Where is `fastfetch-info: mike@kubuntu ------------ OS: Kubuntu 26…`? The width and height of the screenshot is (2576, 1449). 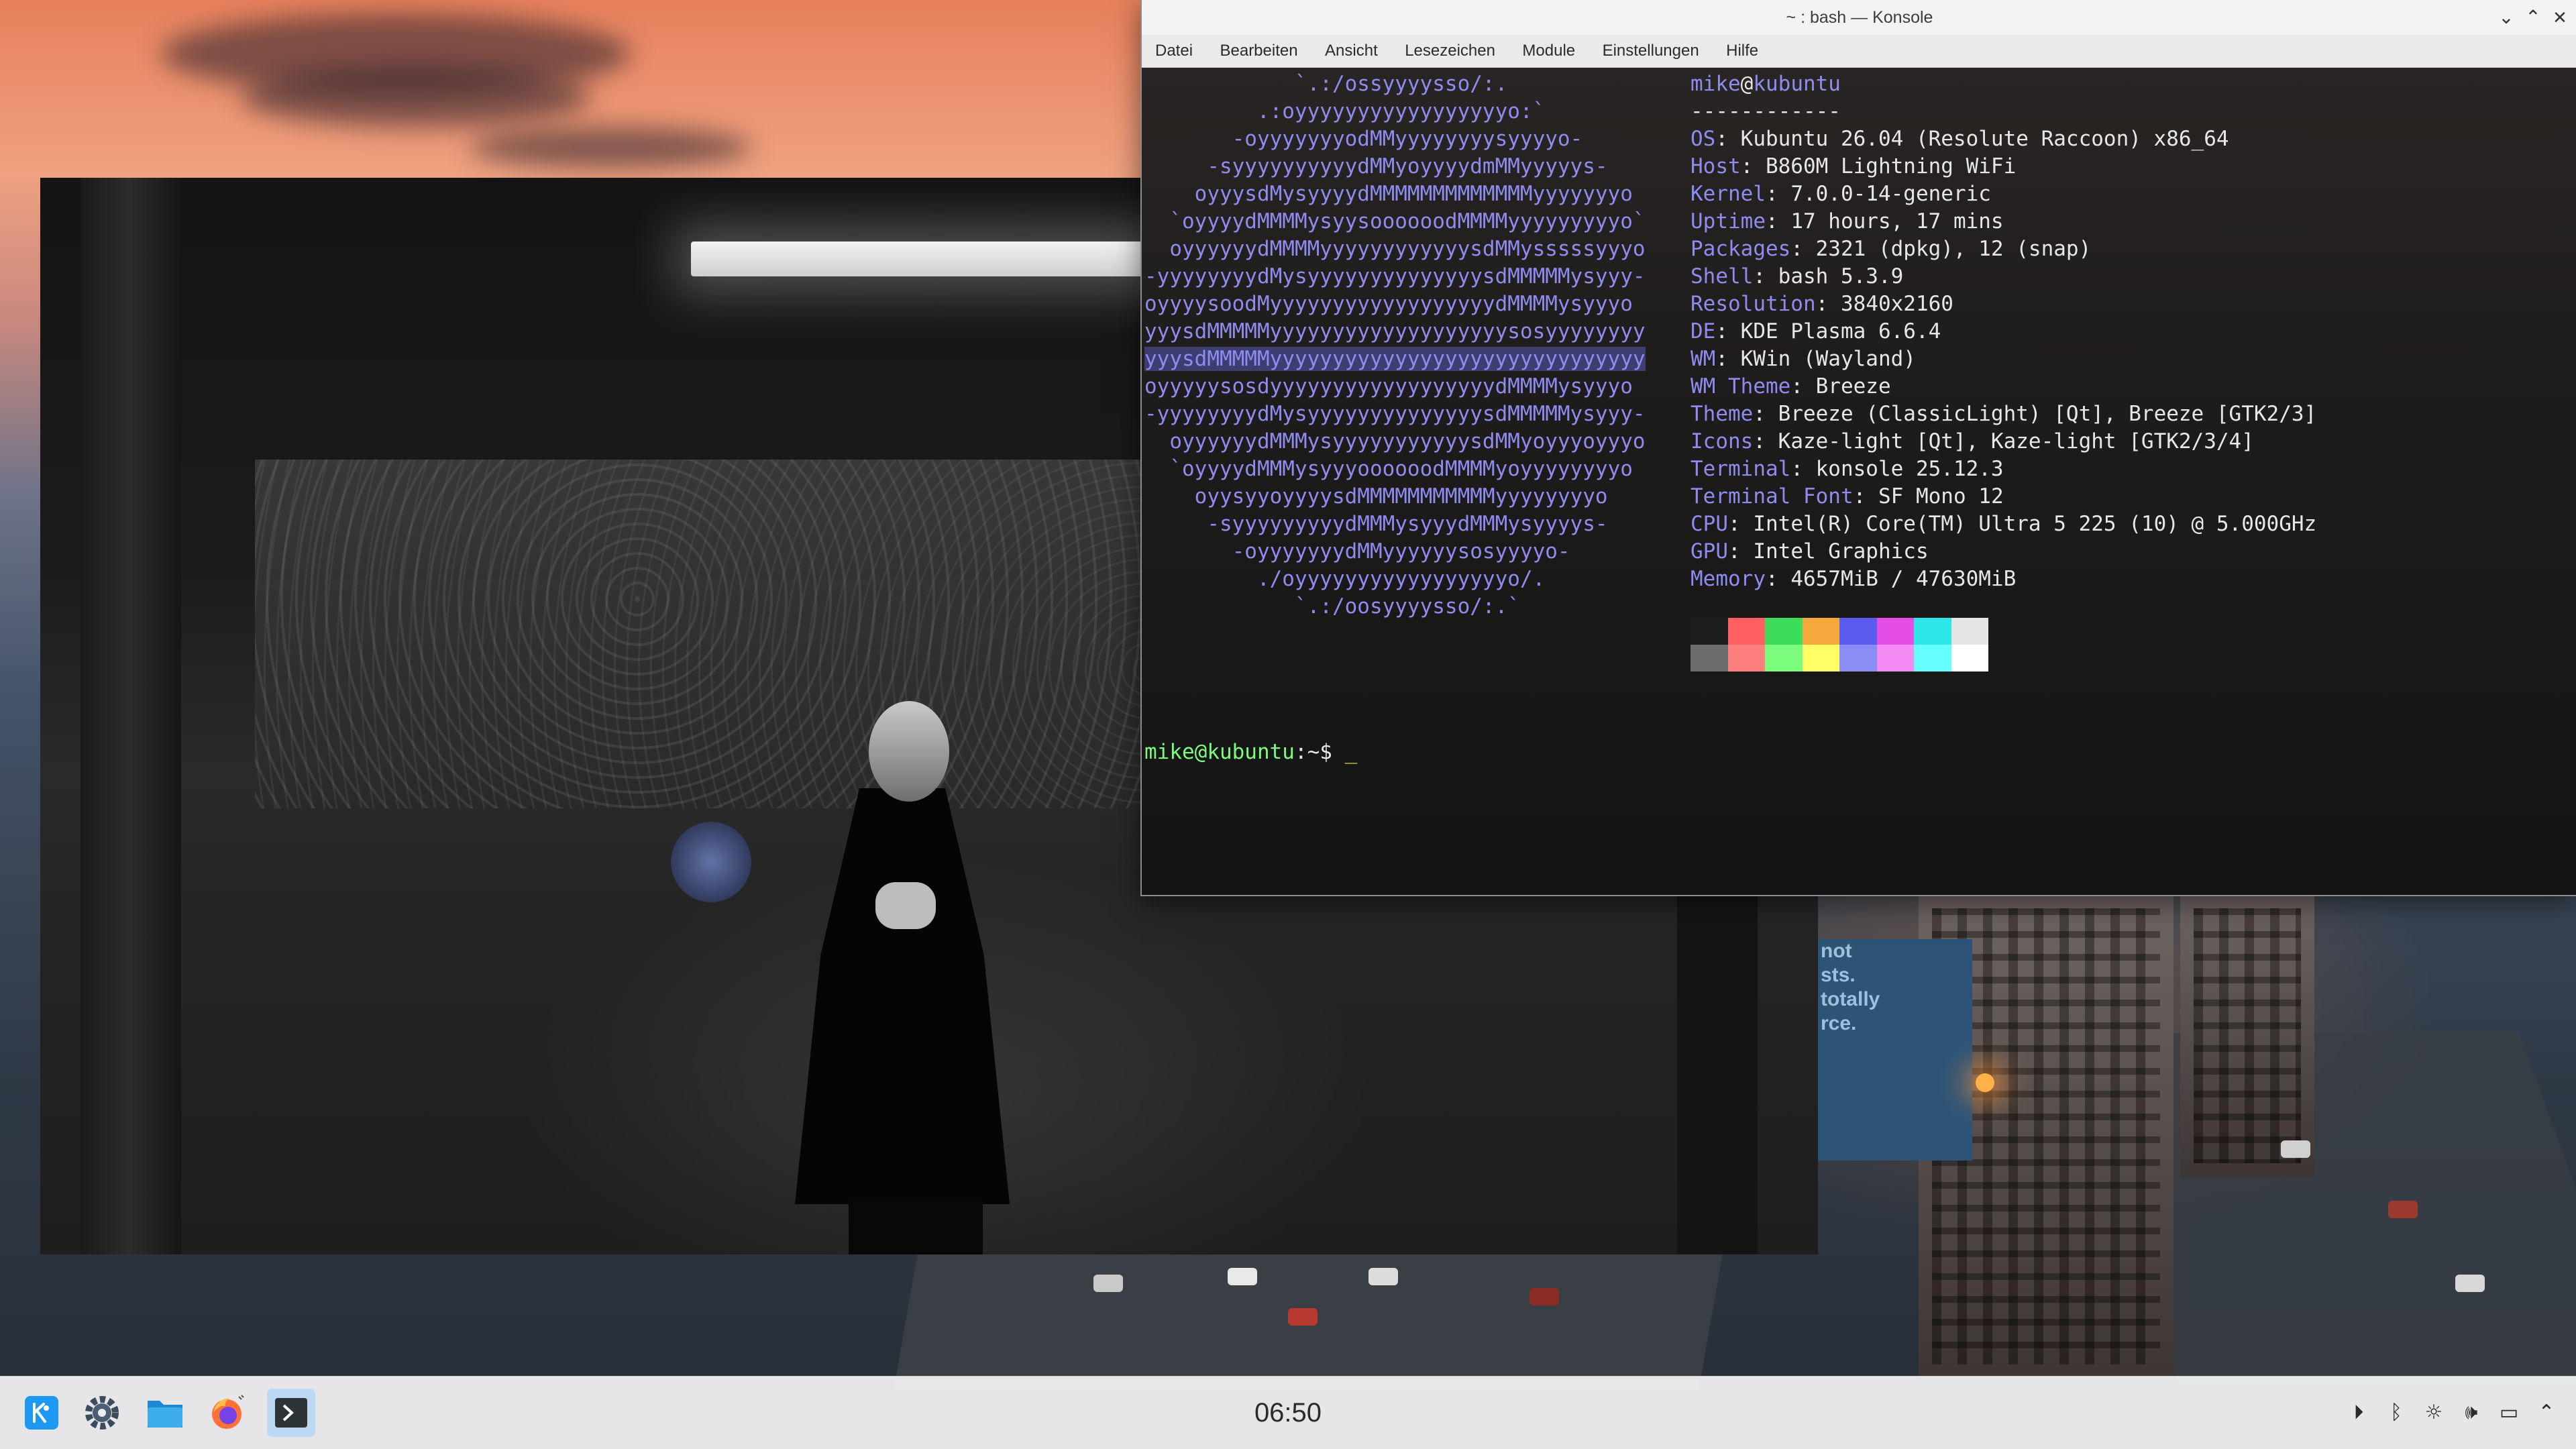 fastfetch-info: mike@kubuntu ------------ OS: Kubuntu 26… is located at coordinates (2003, 331).